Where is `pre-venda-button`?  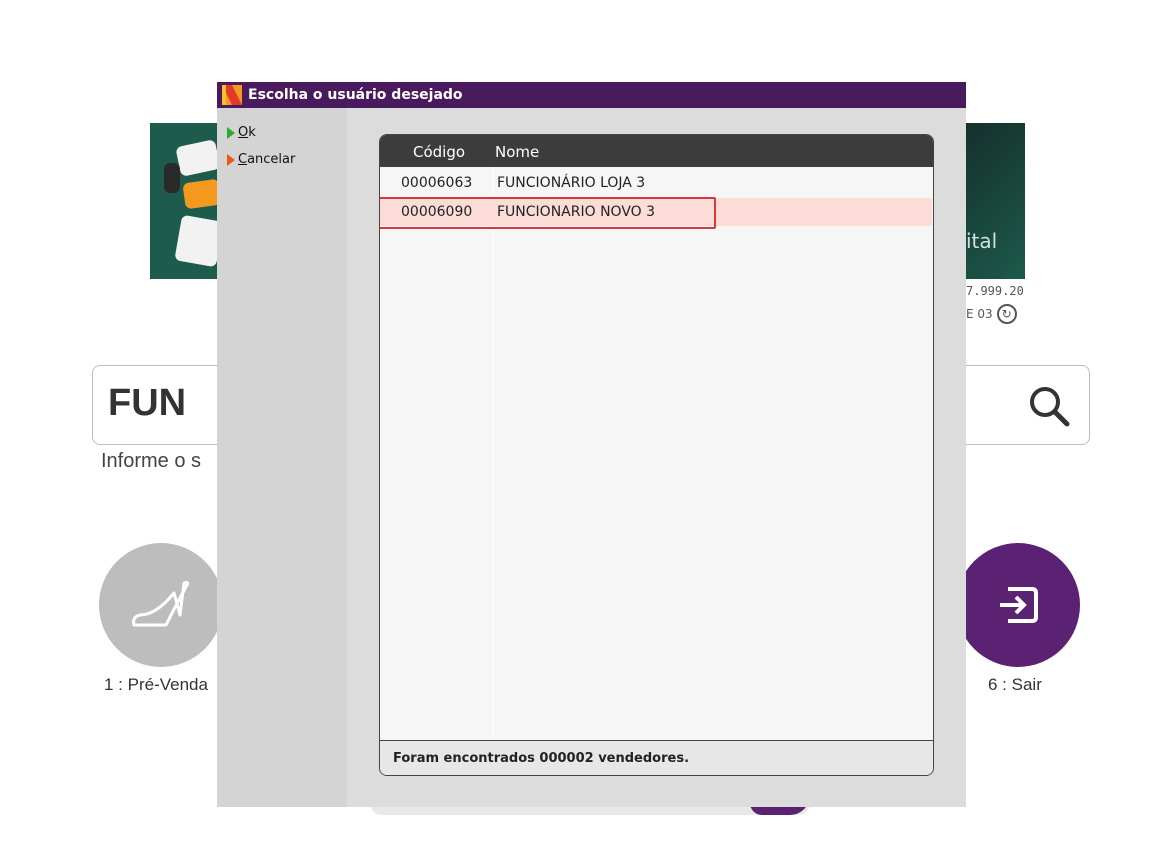 pre-venda-button is located at coordinates (161, 605).